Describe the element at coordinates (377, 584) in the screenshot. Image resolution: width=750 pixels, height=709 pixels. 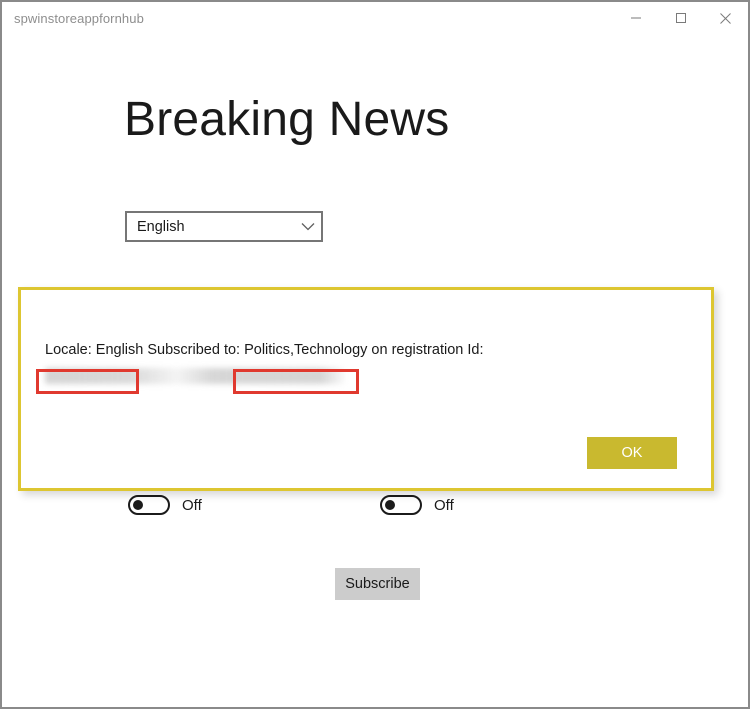
I see `subscribe-button: Subscribe` at that location.